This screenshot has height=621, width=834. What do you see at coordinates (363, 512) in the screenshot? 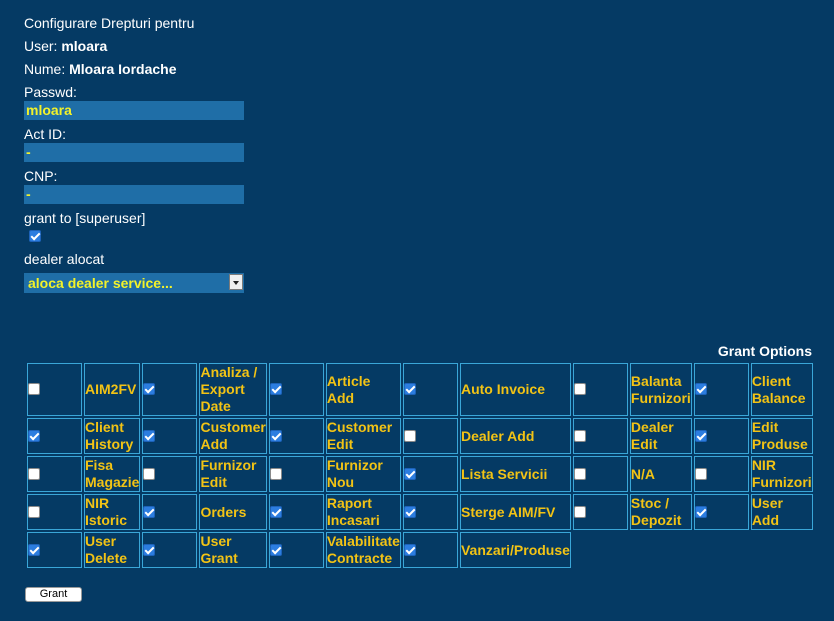
I see `grant-option-label: Raport Incasari` at bounding box center [363, 512].